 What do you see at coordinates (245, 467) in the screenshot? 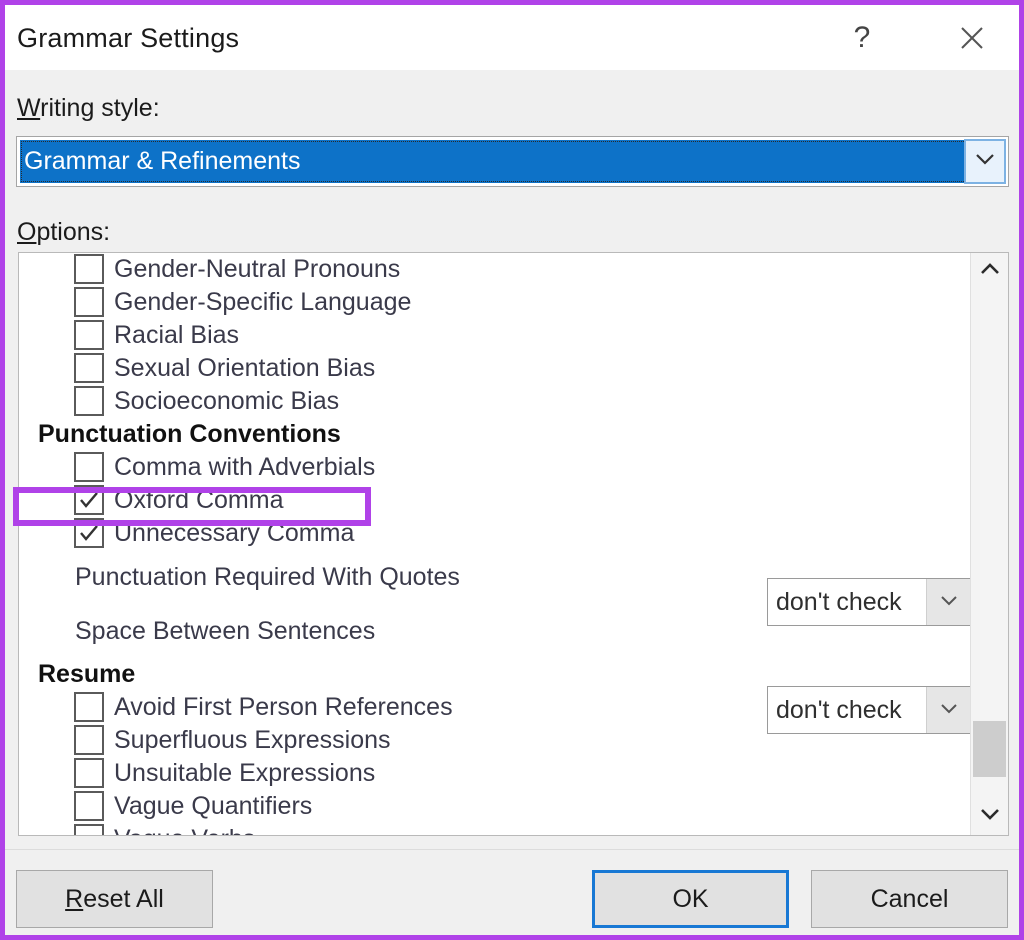
I see `options-checkbox-label: Comma with Adverbials` at bounding box center [245, 467].